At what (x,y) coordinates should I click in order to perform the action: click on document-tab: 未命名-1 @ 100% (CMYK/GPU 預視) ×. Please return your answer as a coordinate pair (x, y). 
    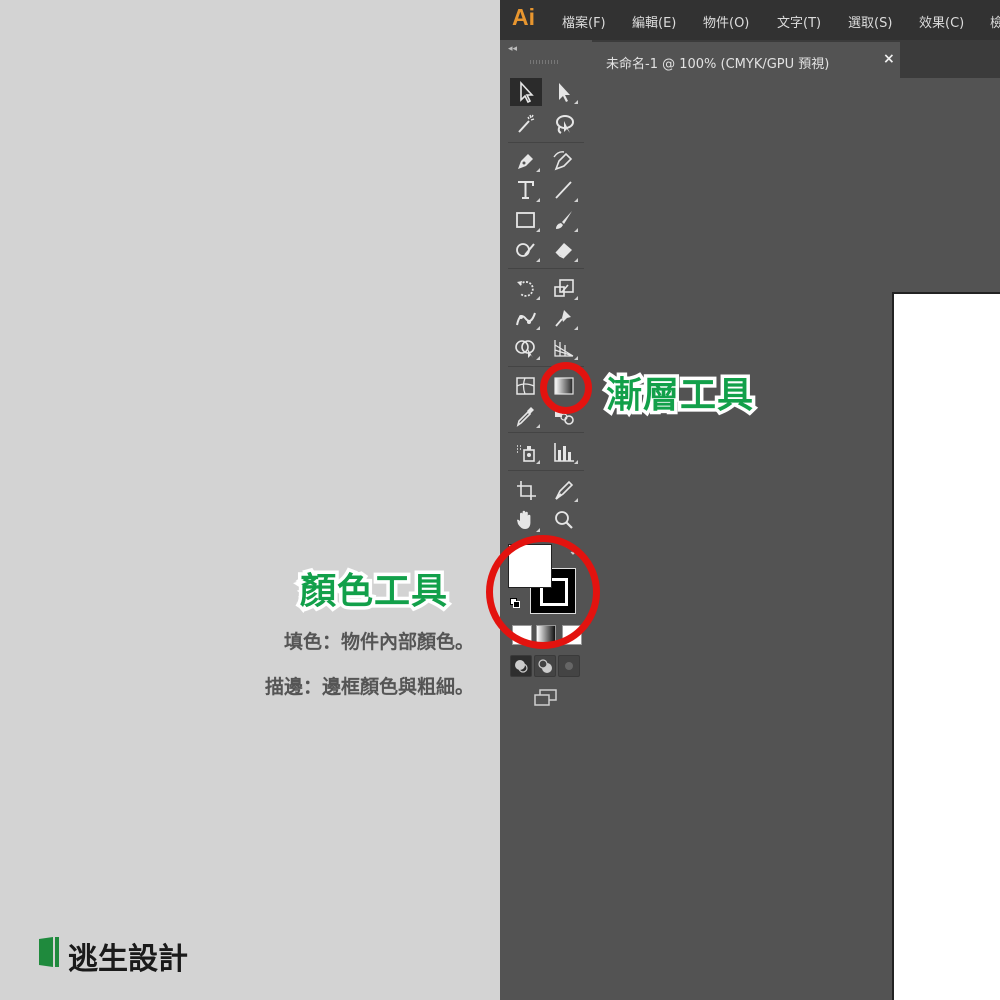
    Looking at the image, I should click on (746, 60).